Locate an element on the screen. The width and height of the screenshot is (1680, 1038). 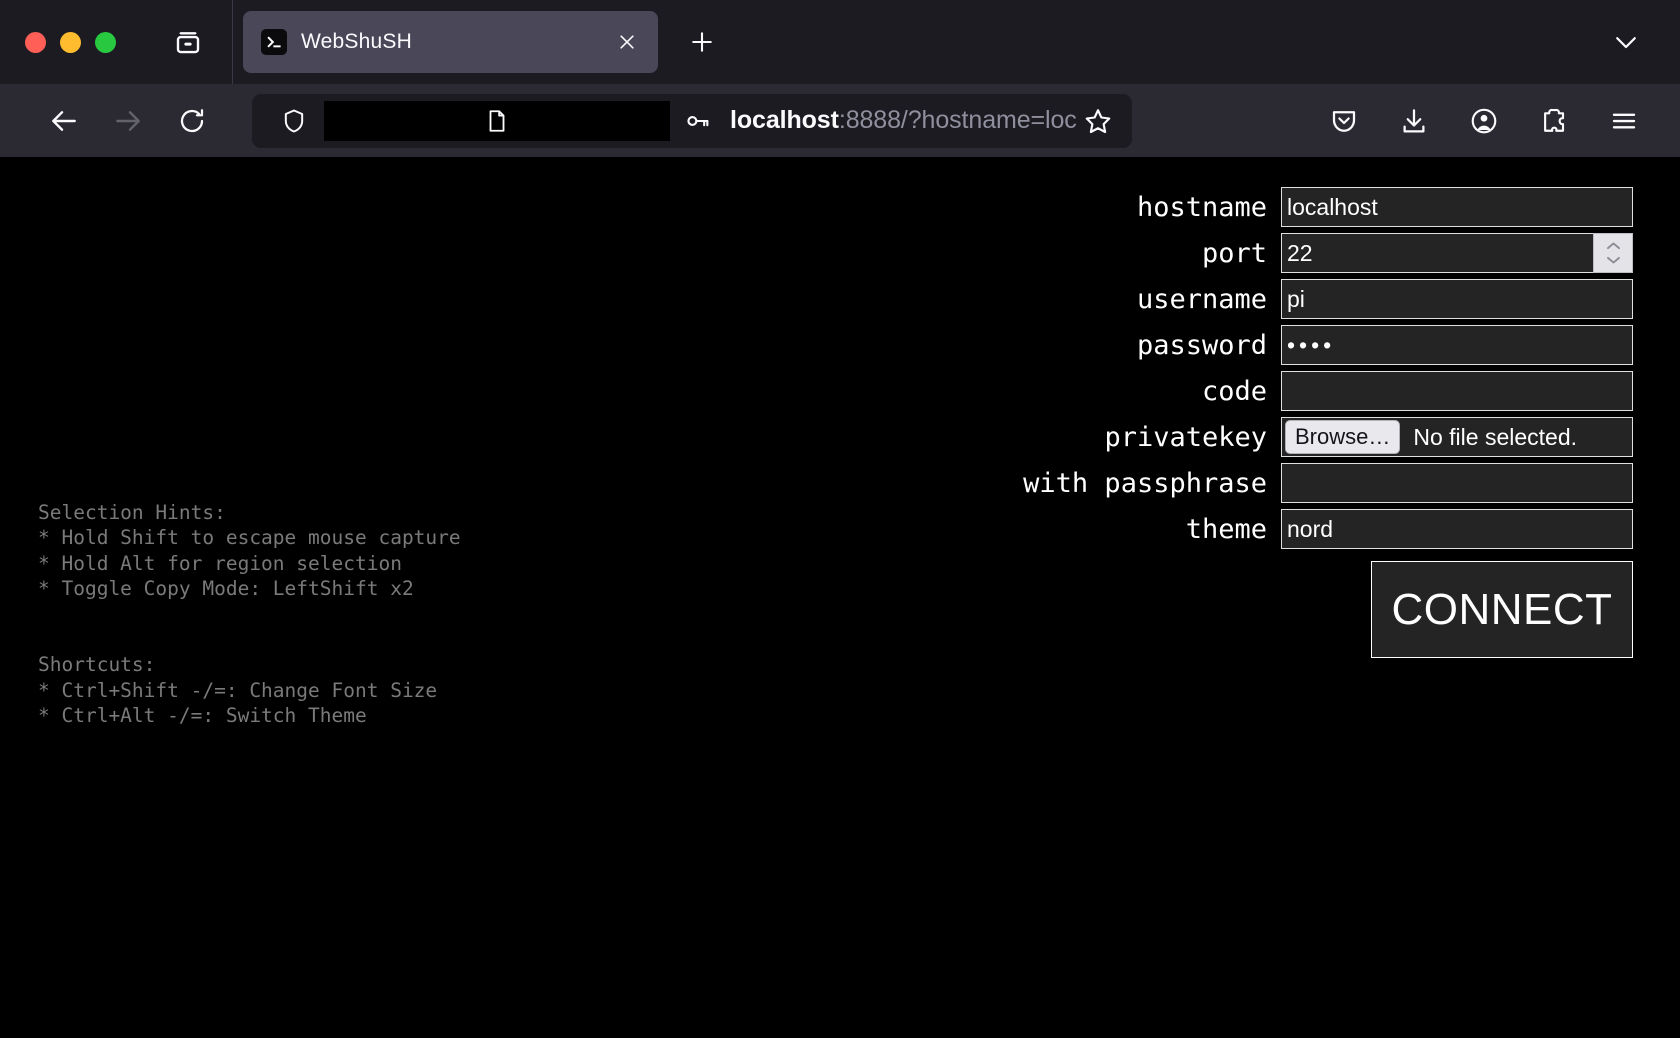
extensions-button is located at coordinates (1554, 121).